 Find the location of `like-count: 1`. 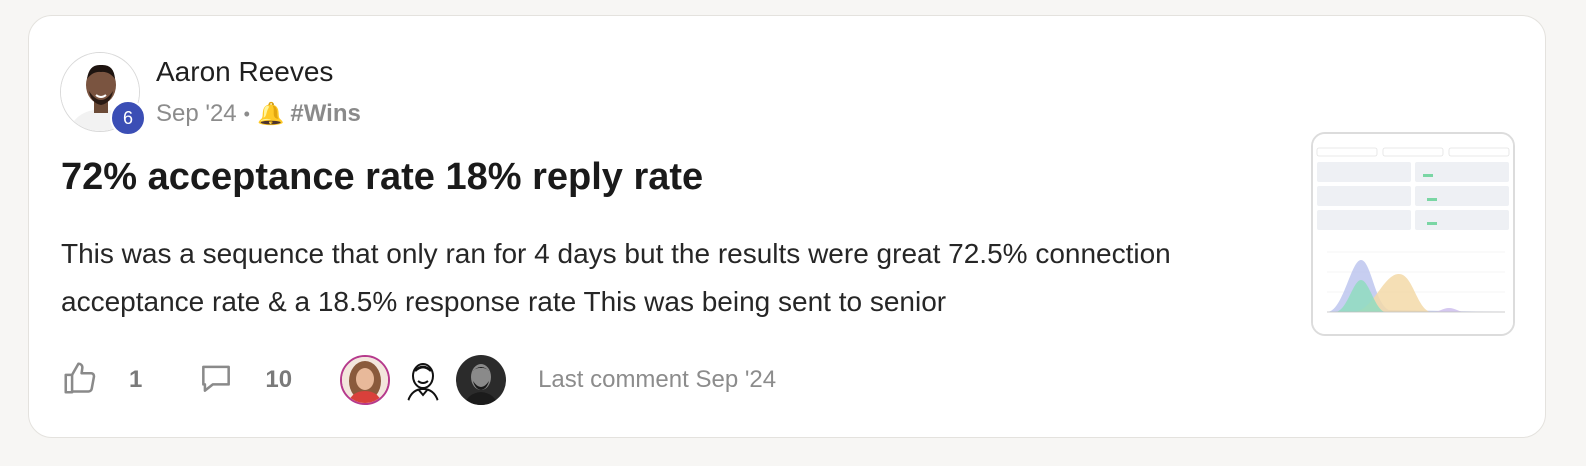

like-count: 1 is located at coordinates (136, 379).